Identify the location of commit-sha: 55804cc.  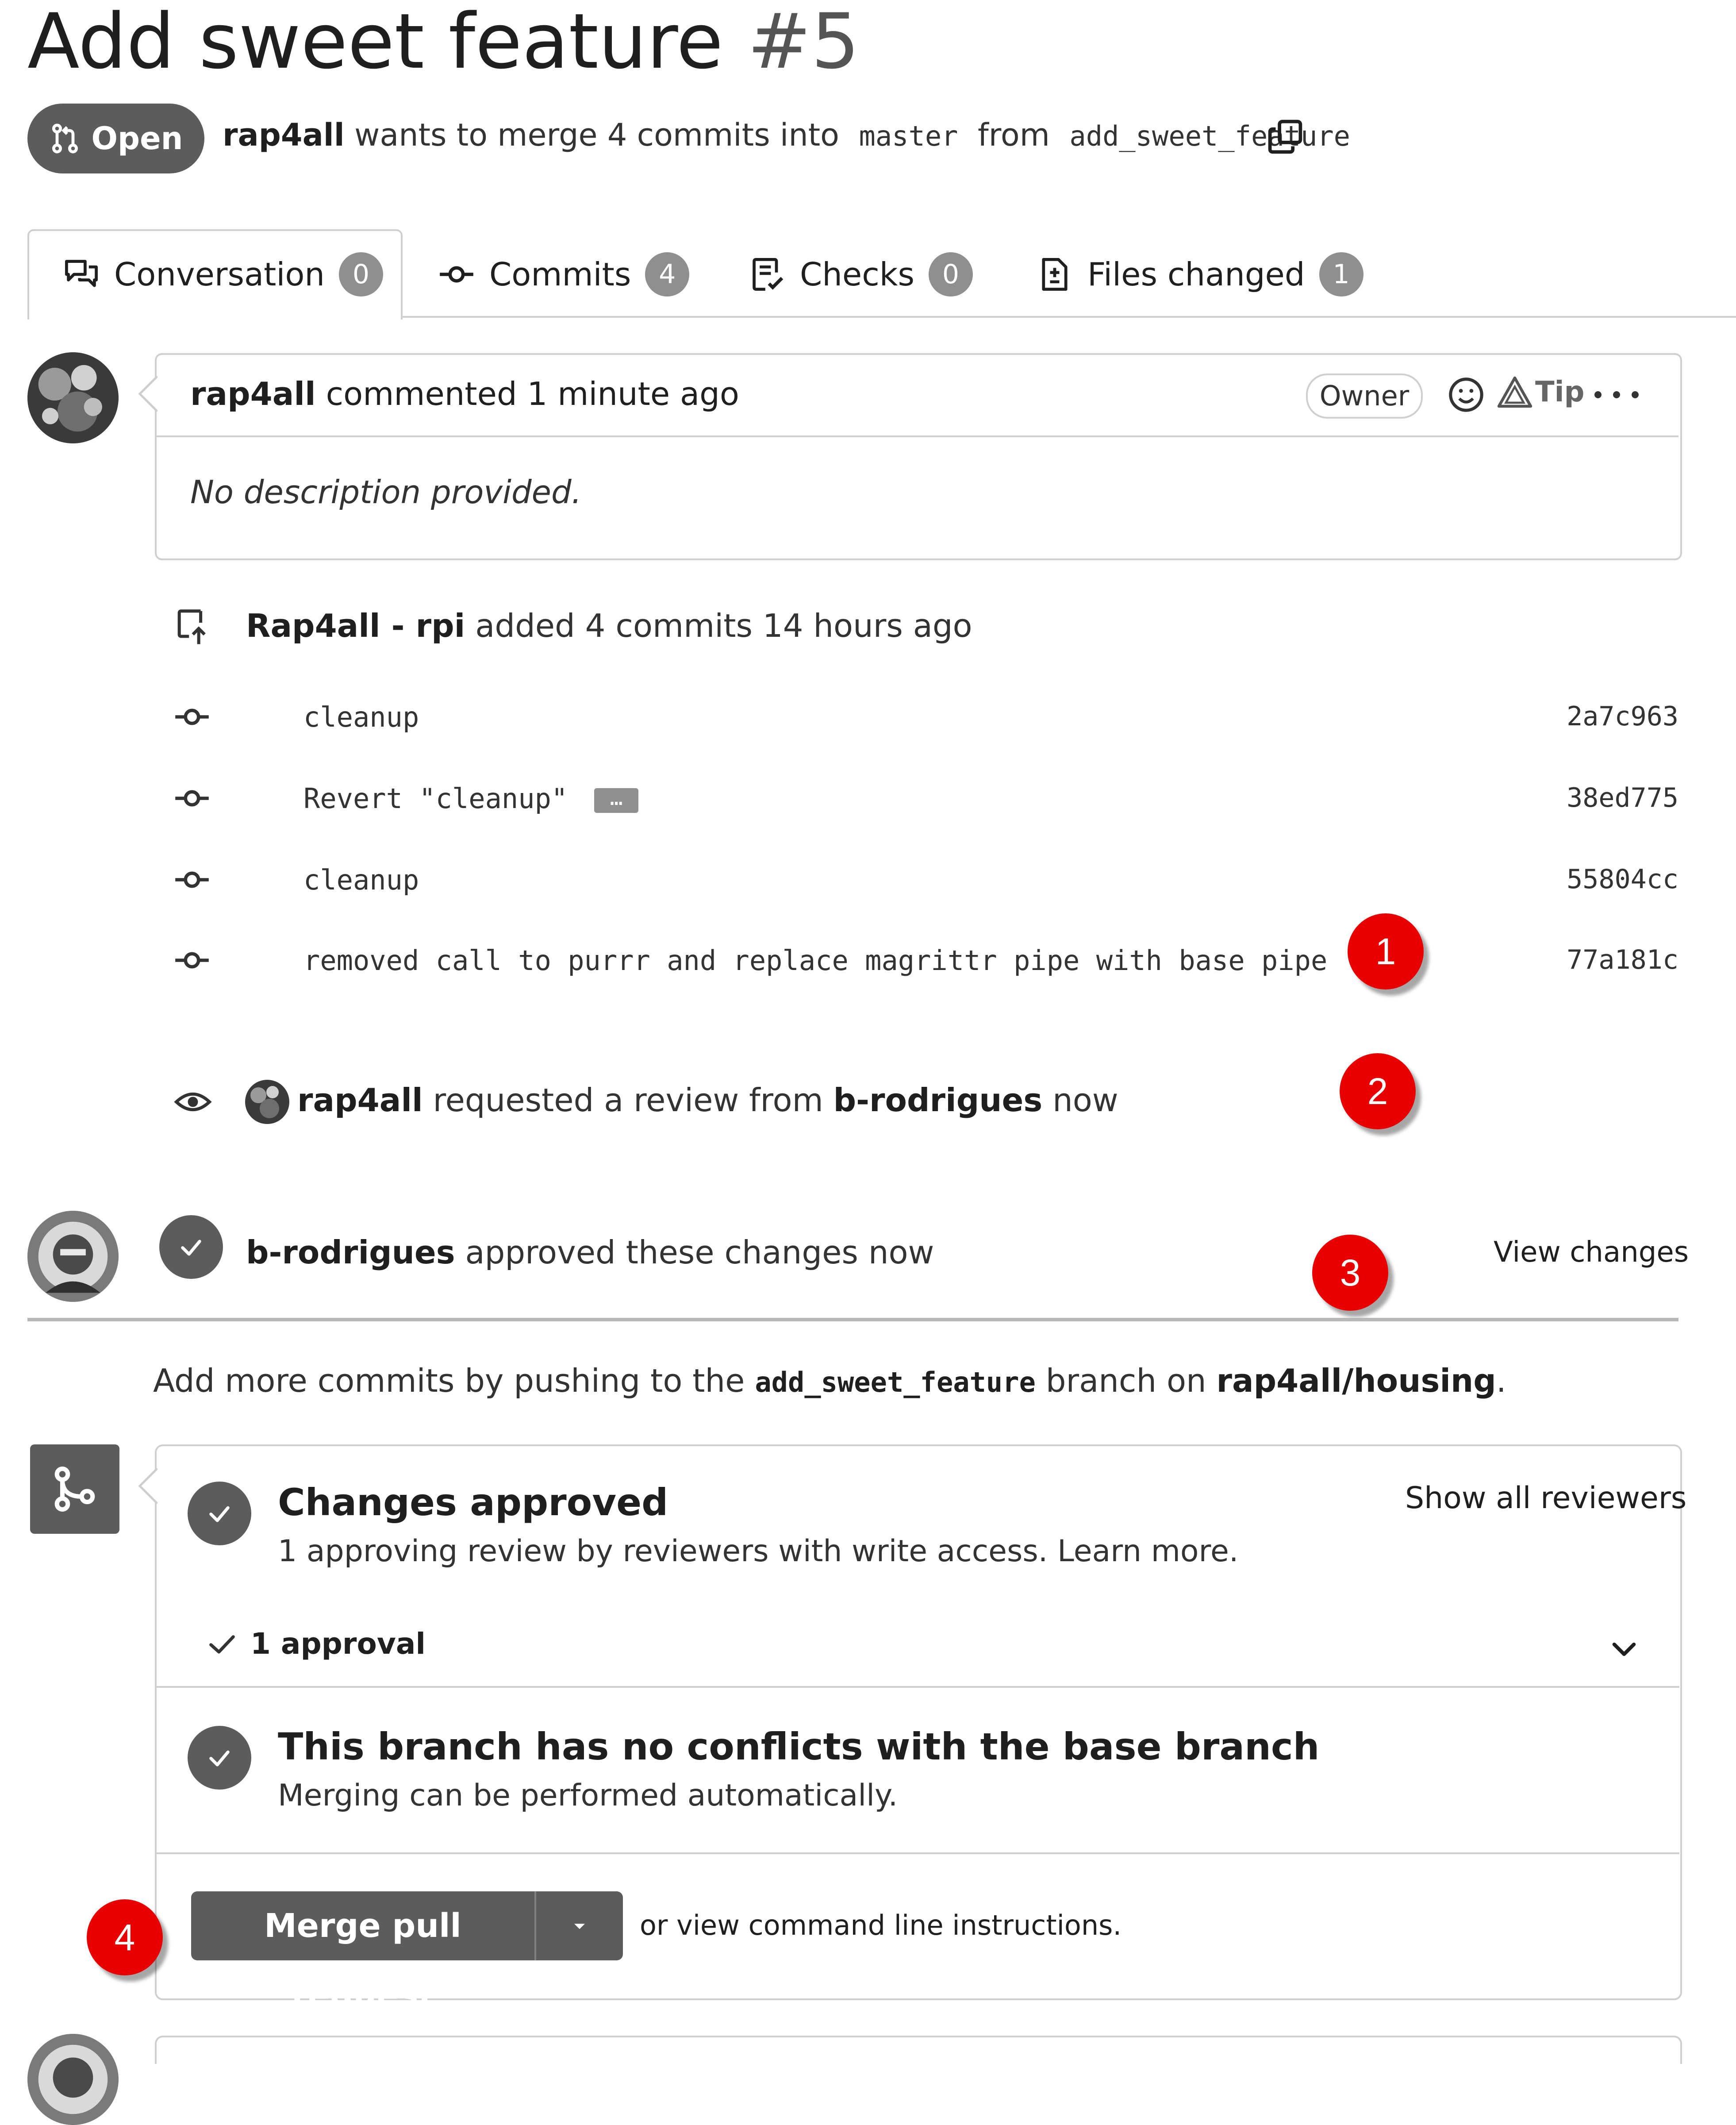
(1622, 880).